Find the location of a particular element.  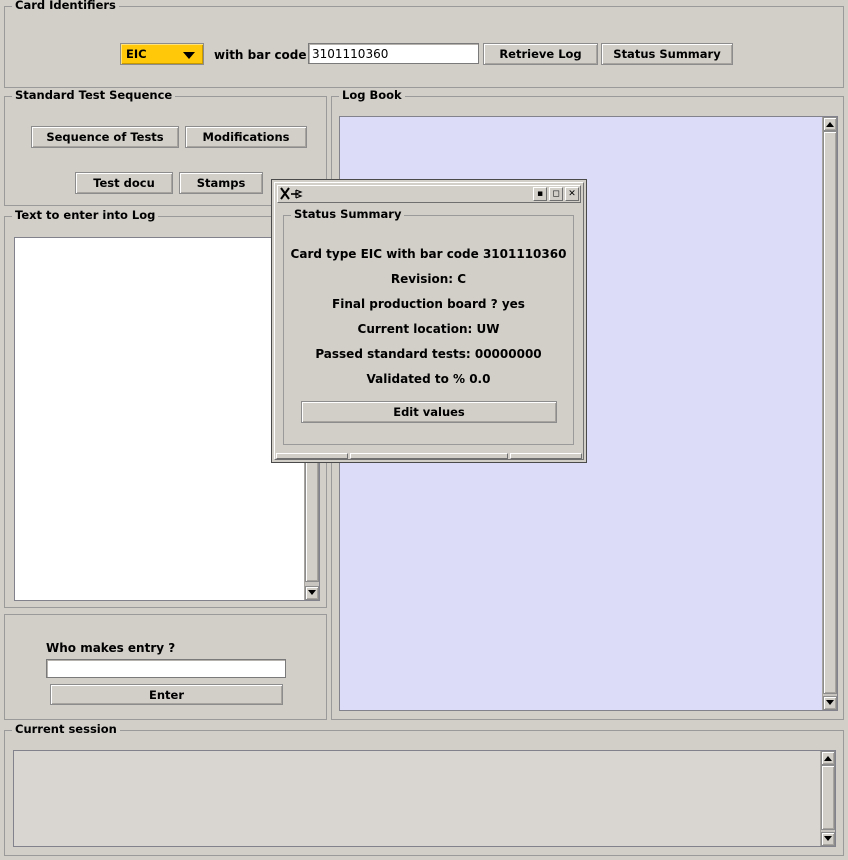

log-book-vscrollbar is located at coordinates (829, 413).